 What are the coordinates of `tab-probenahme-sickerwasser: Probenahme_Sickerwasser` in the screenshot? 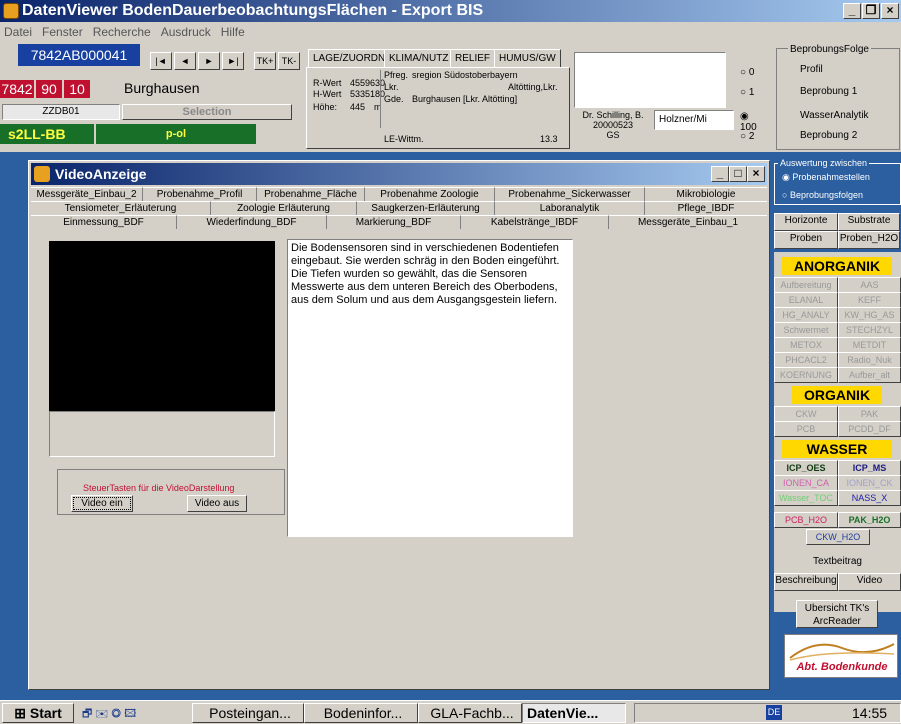 It's located at (570, 194).